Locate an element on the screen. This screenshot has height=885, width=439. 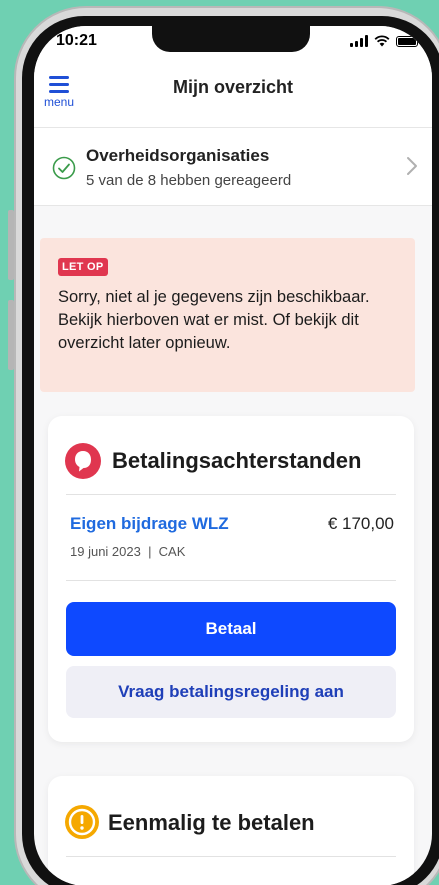
check-circle-icon is located at coordinates (64, 168).